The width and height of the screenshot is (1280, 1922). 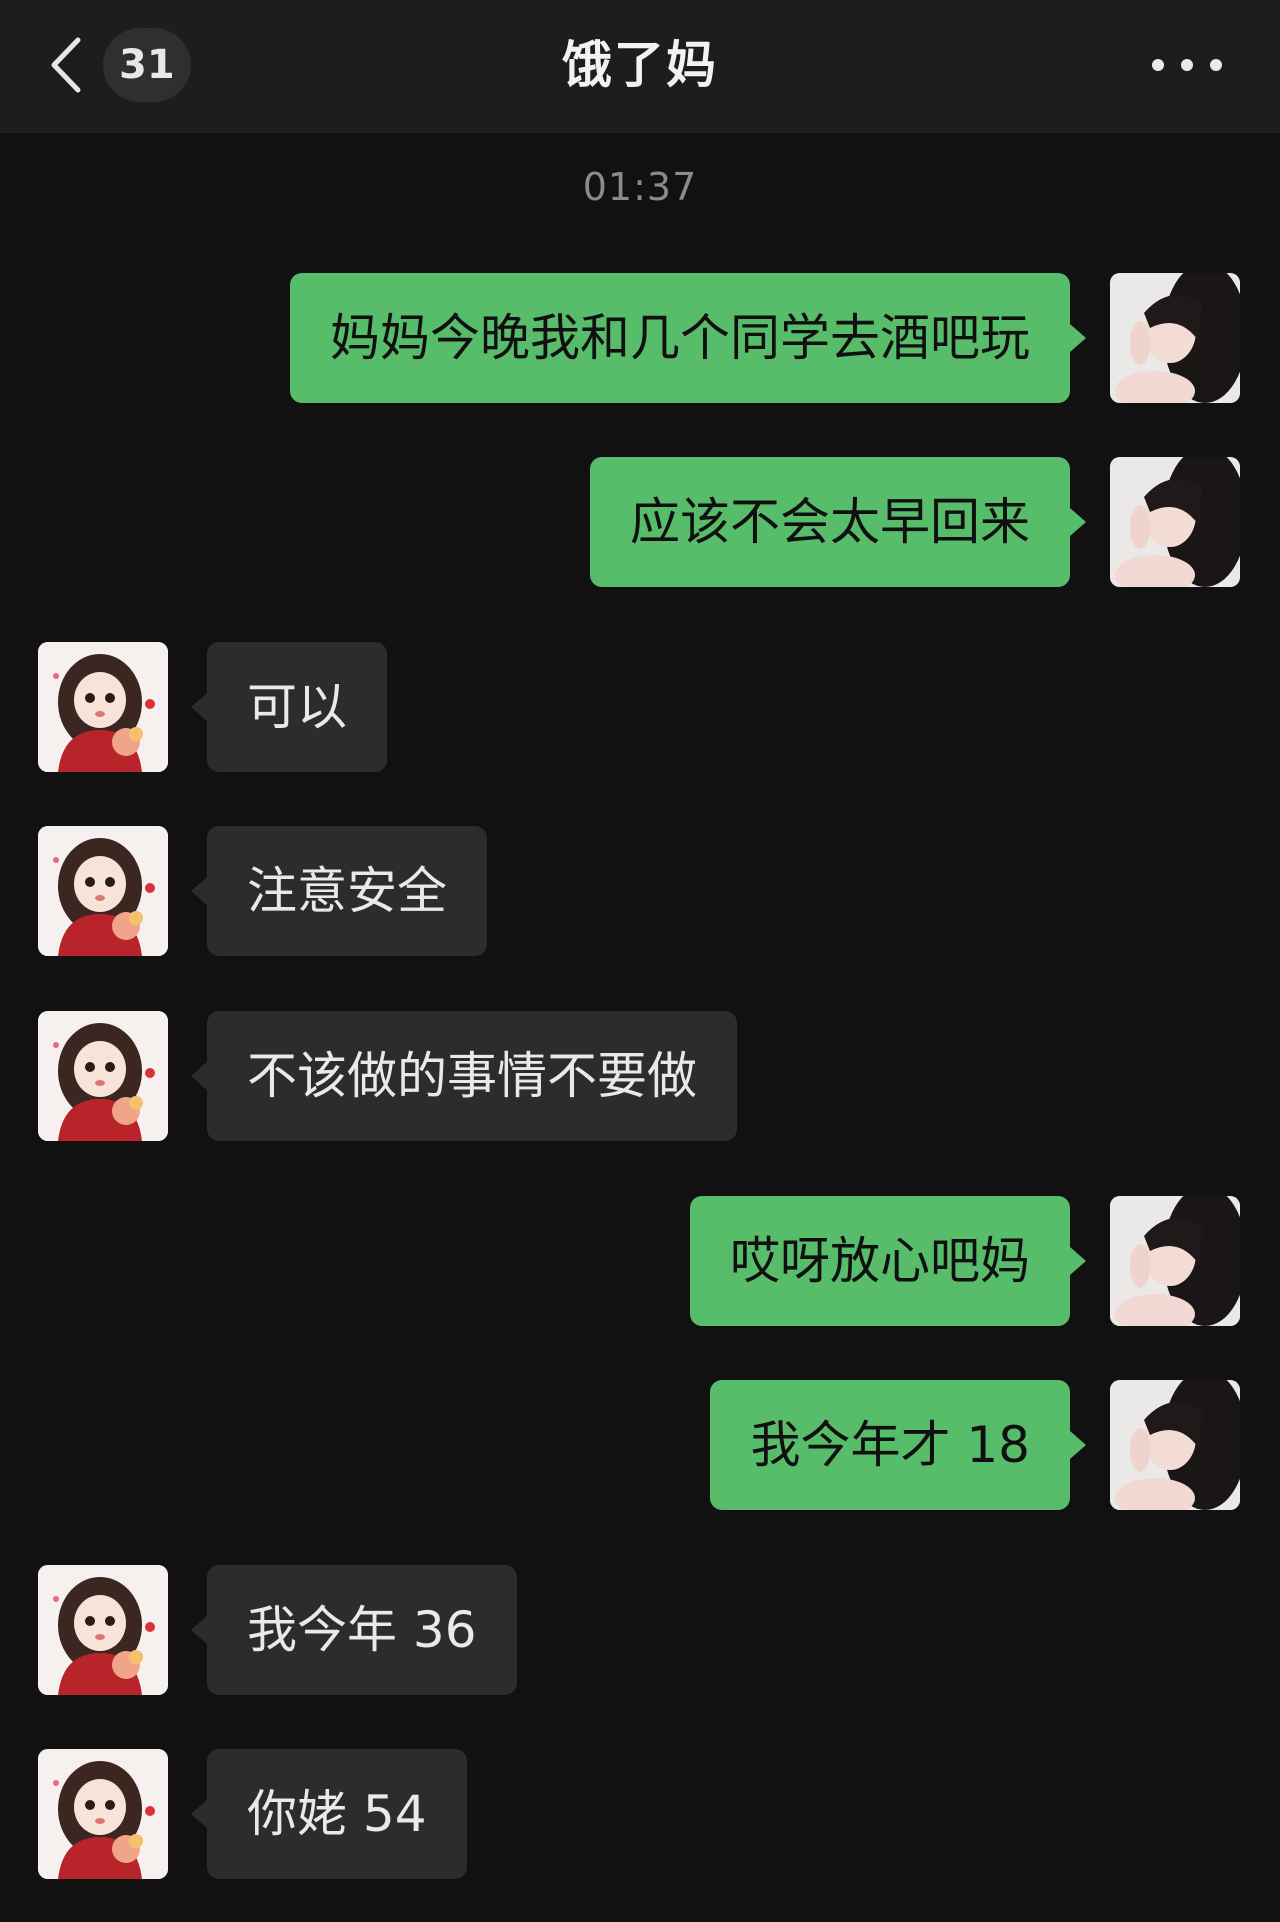 I want to click on message-bubble-outgoing: 哎呀放心吧妈, so click(x=888, y=1261).